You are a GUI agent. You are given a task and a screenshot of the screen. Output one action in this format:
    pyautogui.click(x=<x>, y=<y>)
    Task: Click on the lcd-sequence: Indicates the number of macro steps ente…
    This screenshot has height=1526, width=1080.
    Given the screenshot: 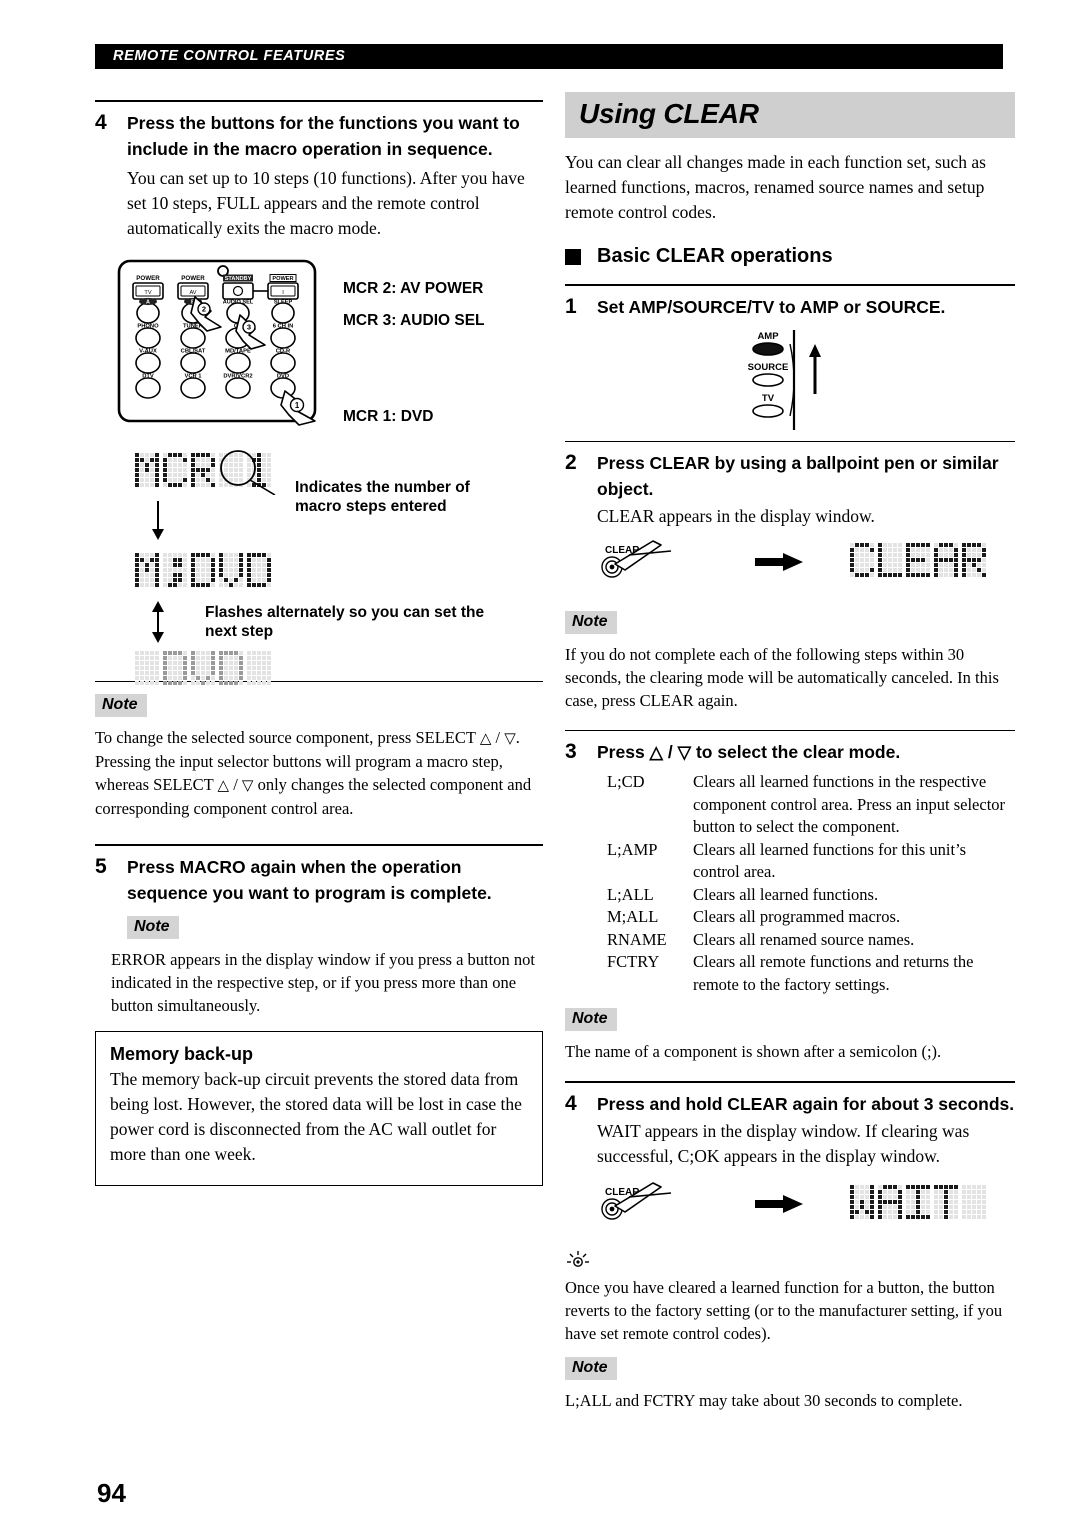 What is the action you would take?
    pyautogui.click(x=319, y=567)
    